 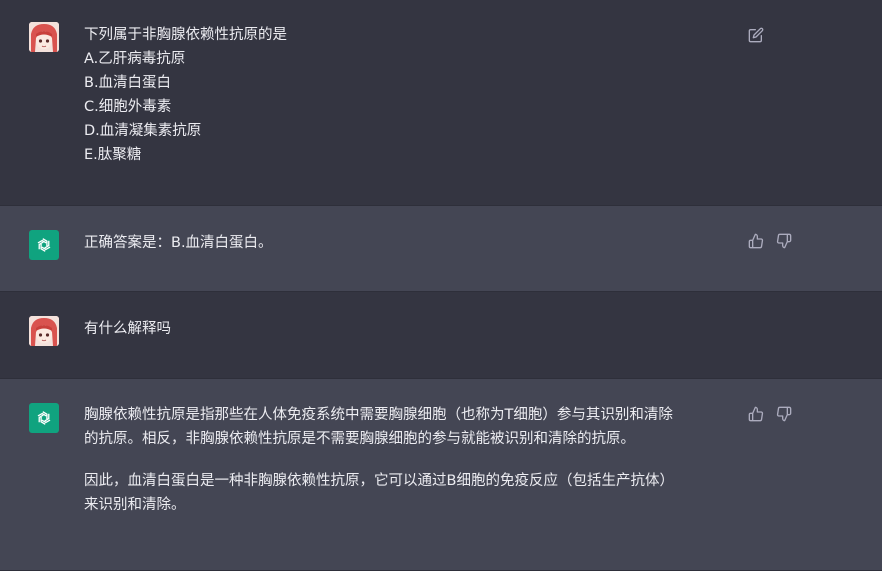 I want to click on option-c: C.细胞外毒素, so click(x=128, y=107).